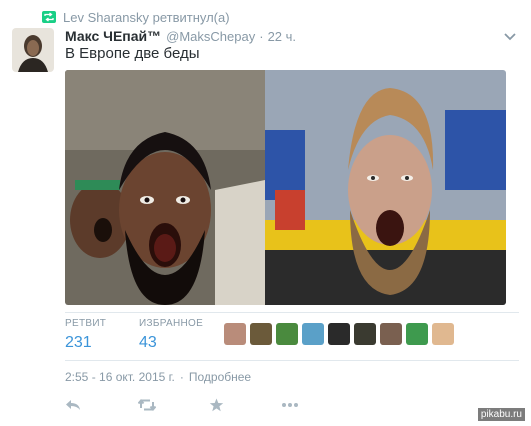  Describe the element at coordinates (49, 17) in the screenshot. I see `retweet-context-icon` at that location.